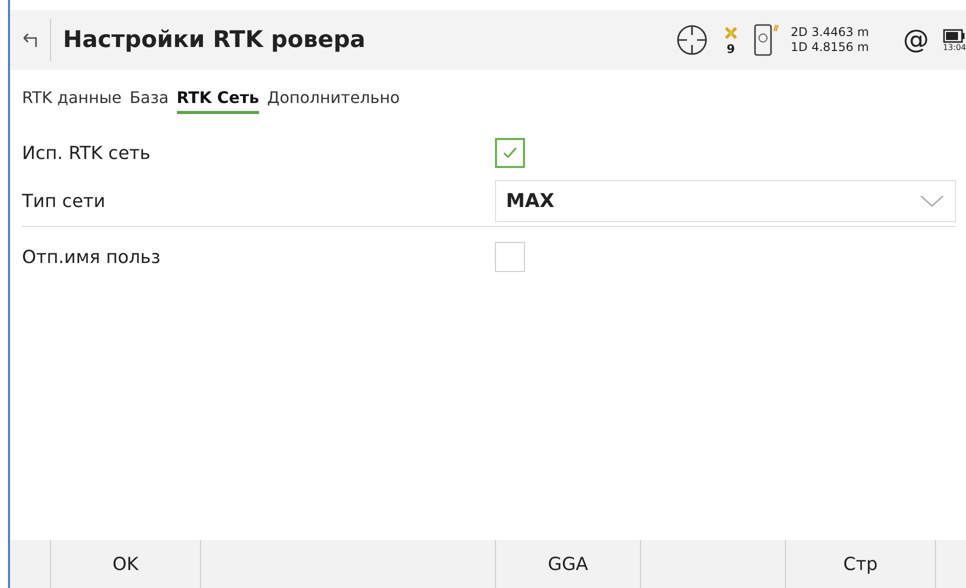  I want to click on network-type-dropdown: MAX, so click(725, 201).